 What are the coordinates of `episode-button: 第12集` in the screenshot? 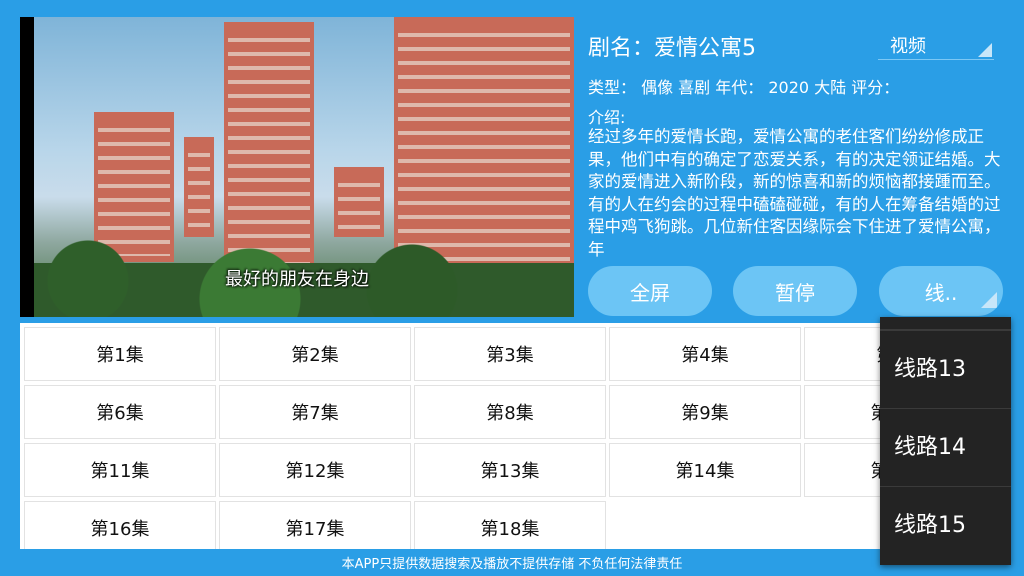 It's located at (315, 470).